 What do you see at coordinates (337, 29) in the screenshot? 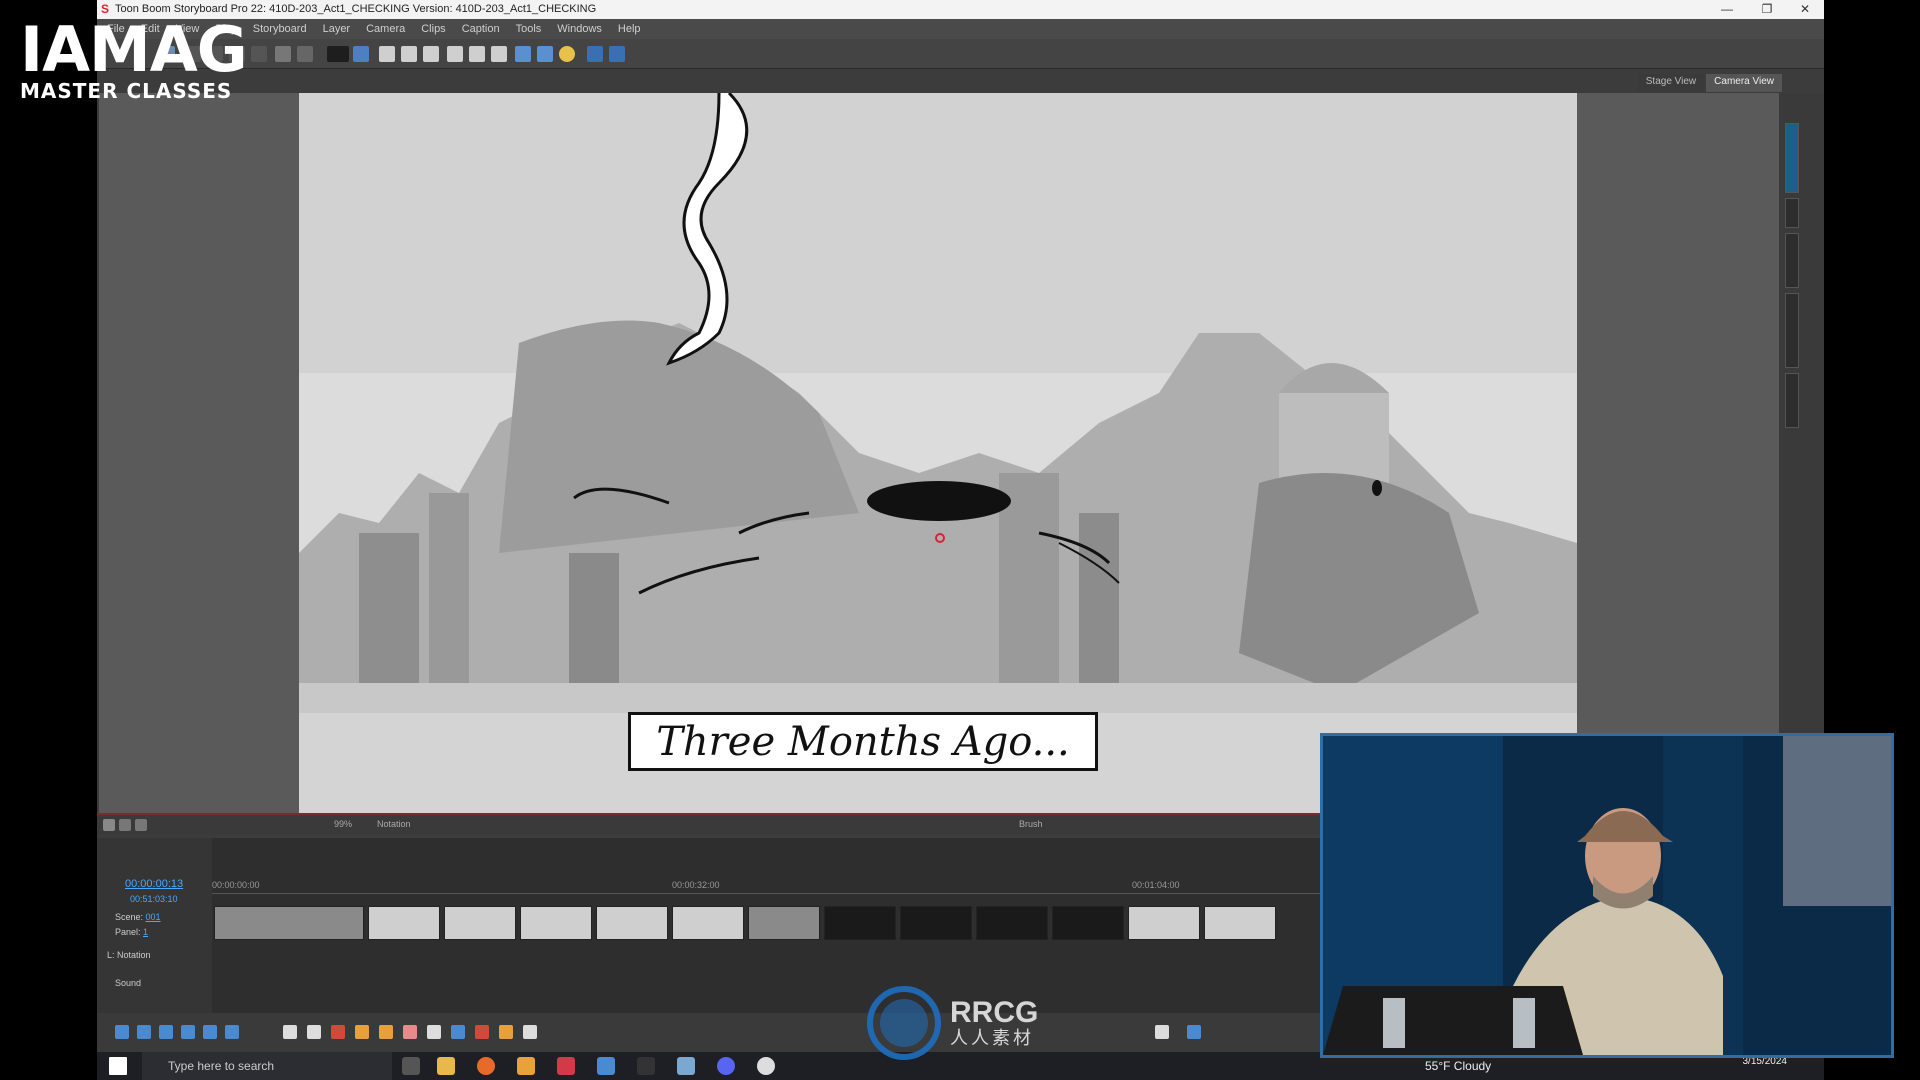
I see `menu-layer: Layer` at bounding box center [337, 29].